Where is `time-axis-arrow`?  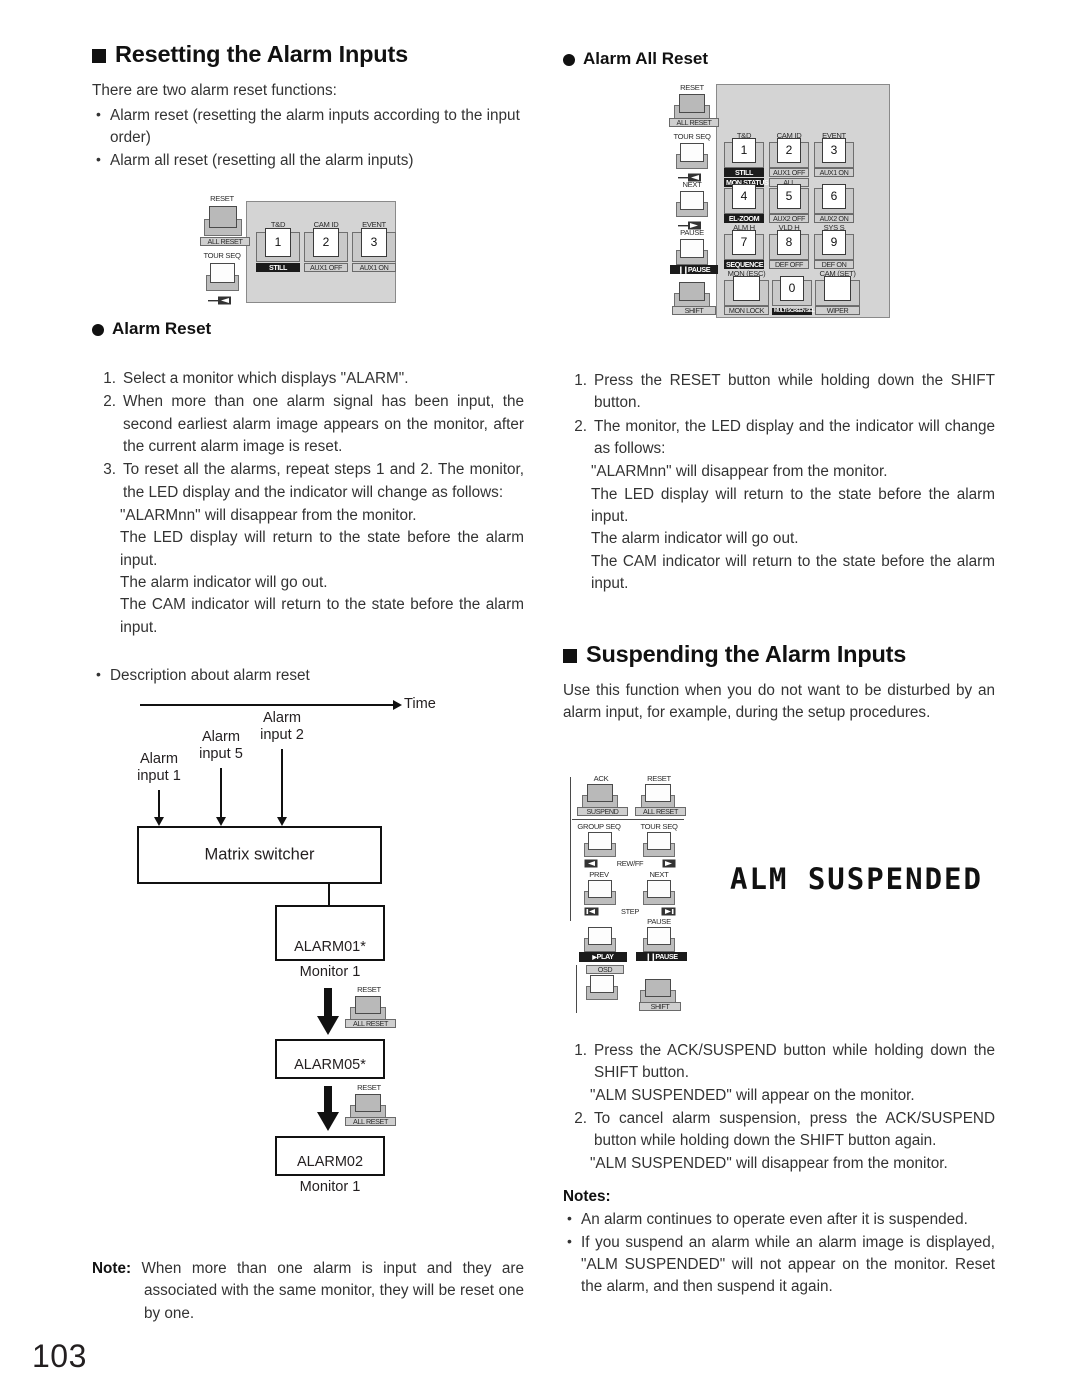
time-axis-arrow is located at coordinates (397, 705).